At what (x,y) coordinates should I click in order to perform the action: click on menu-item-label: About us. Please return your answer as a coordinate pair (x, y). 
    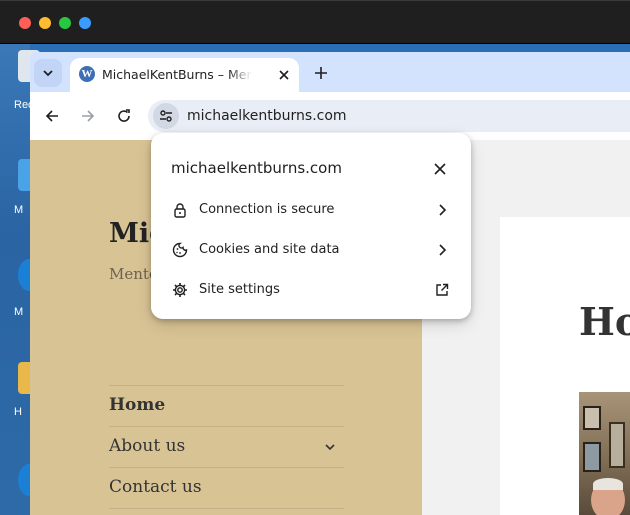
    Looking at the image, I should click on (147, 446).